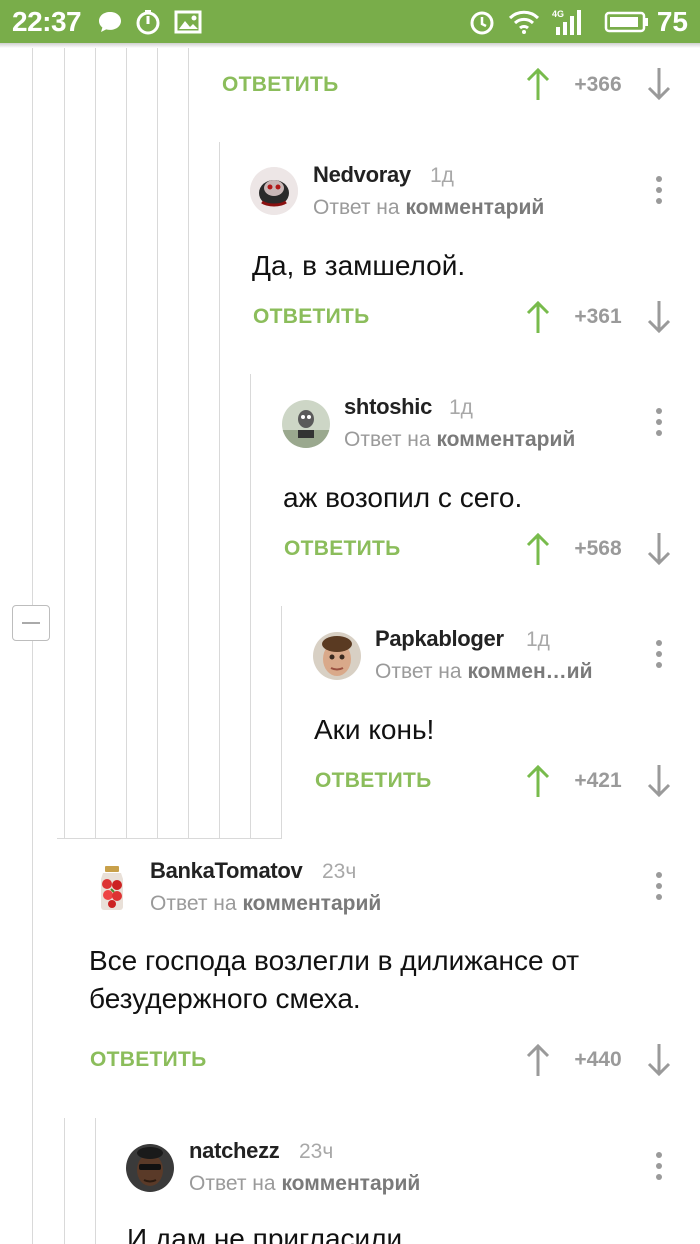 This screenshot has height=1244, width=700. What do you see at coordinates (188, 21) in the screenshot?
I see `image-icon` at bounding box center [188, 21].